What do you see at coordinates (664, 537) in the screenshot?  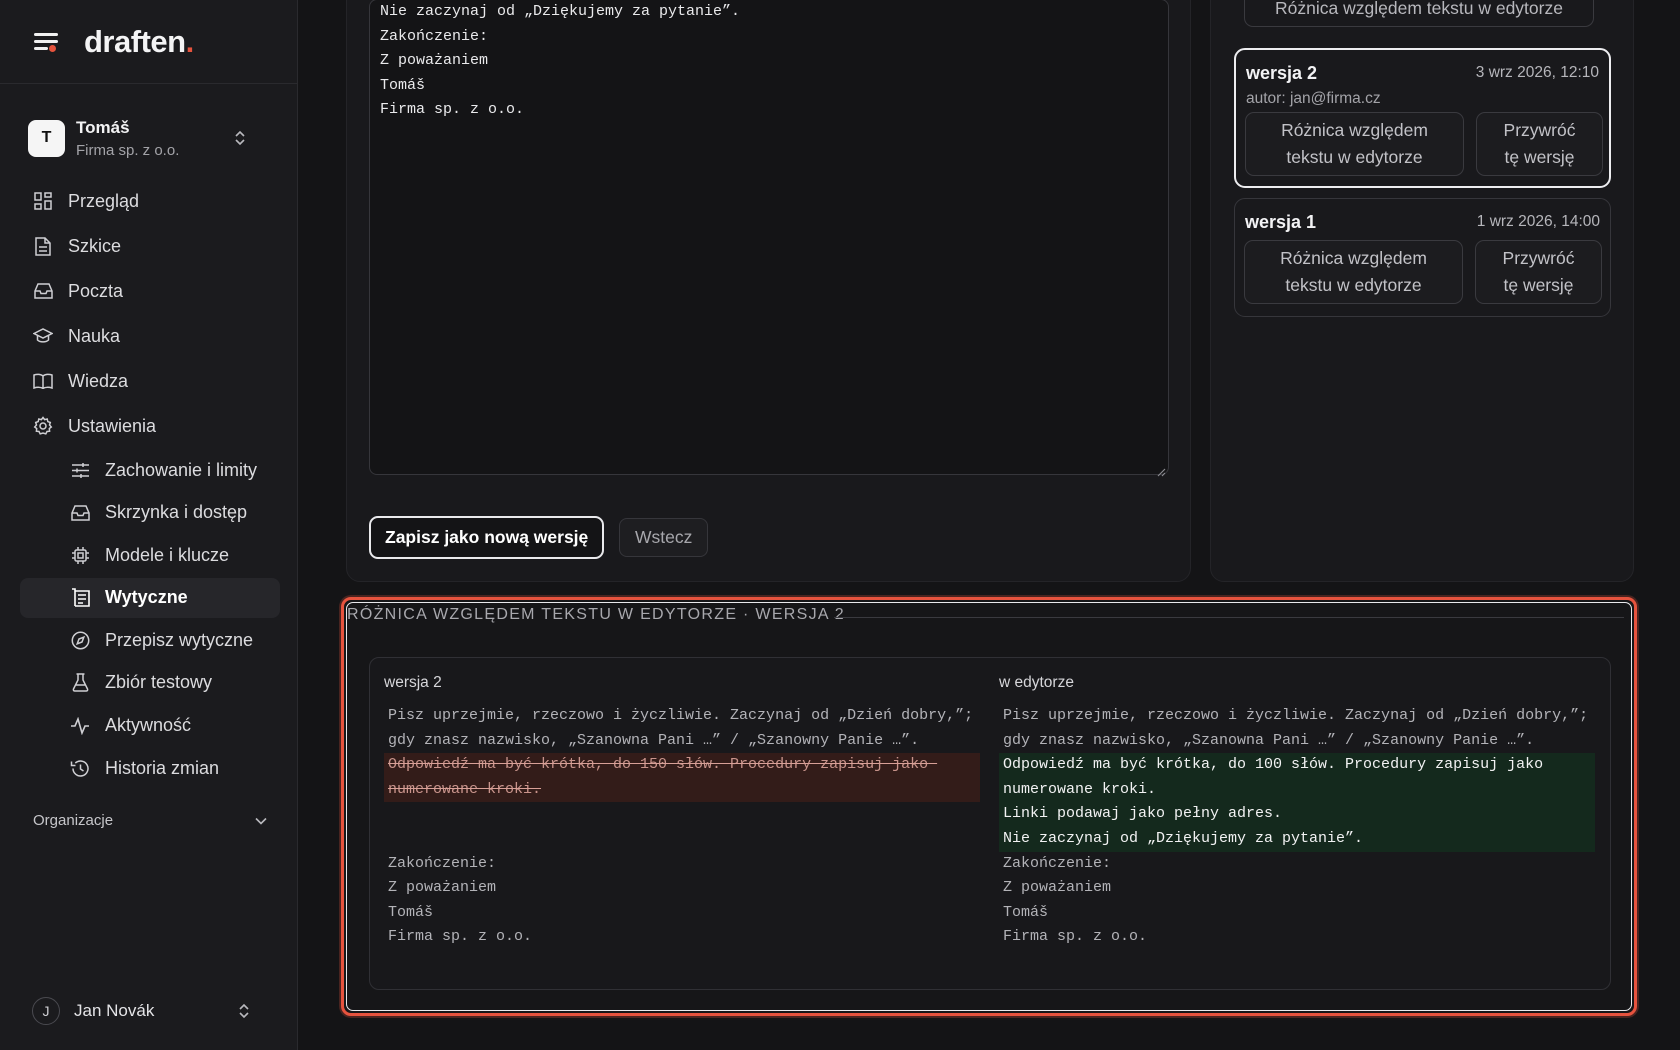 I see `back-button: Wstecz` at bounding box center [664, 537].